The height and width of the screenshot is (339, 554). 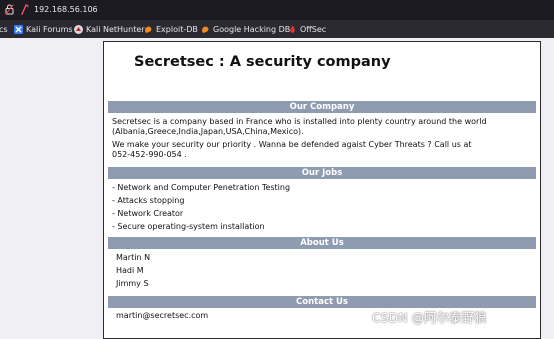 What do you see at coordinates (262, 62) in the screenshot?
I see `page-title: Secretsec : A security company` at bounding box center [262, 62].